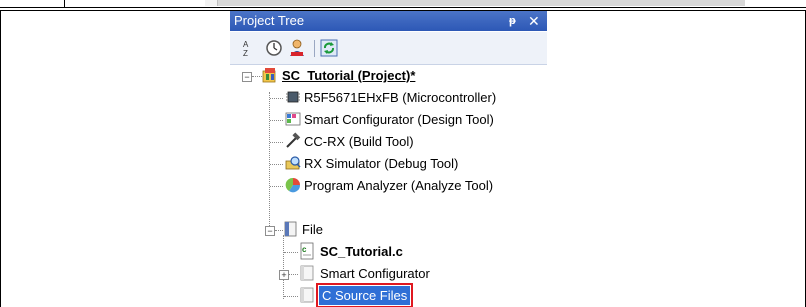 This screenshot has width=806, height=307. What do you see at coordinates (388, 21) in the screenshot?
I see `panel-titlebar: Project Tree ᵽ ✕` at bounding box center [388, 21].